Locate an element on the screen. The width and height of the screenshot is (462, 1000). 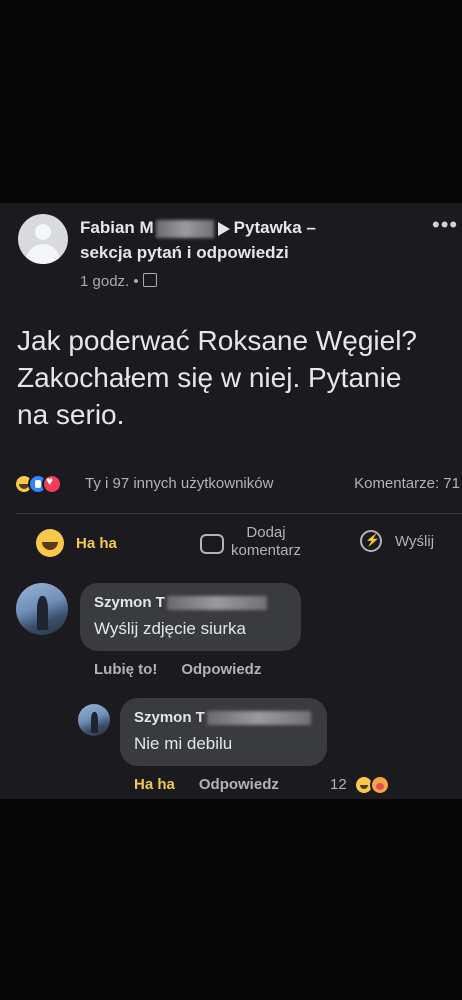
post-time: 1 godz. • is located at coordinates (109, 281).